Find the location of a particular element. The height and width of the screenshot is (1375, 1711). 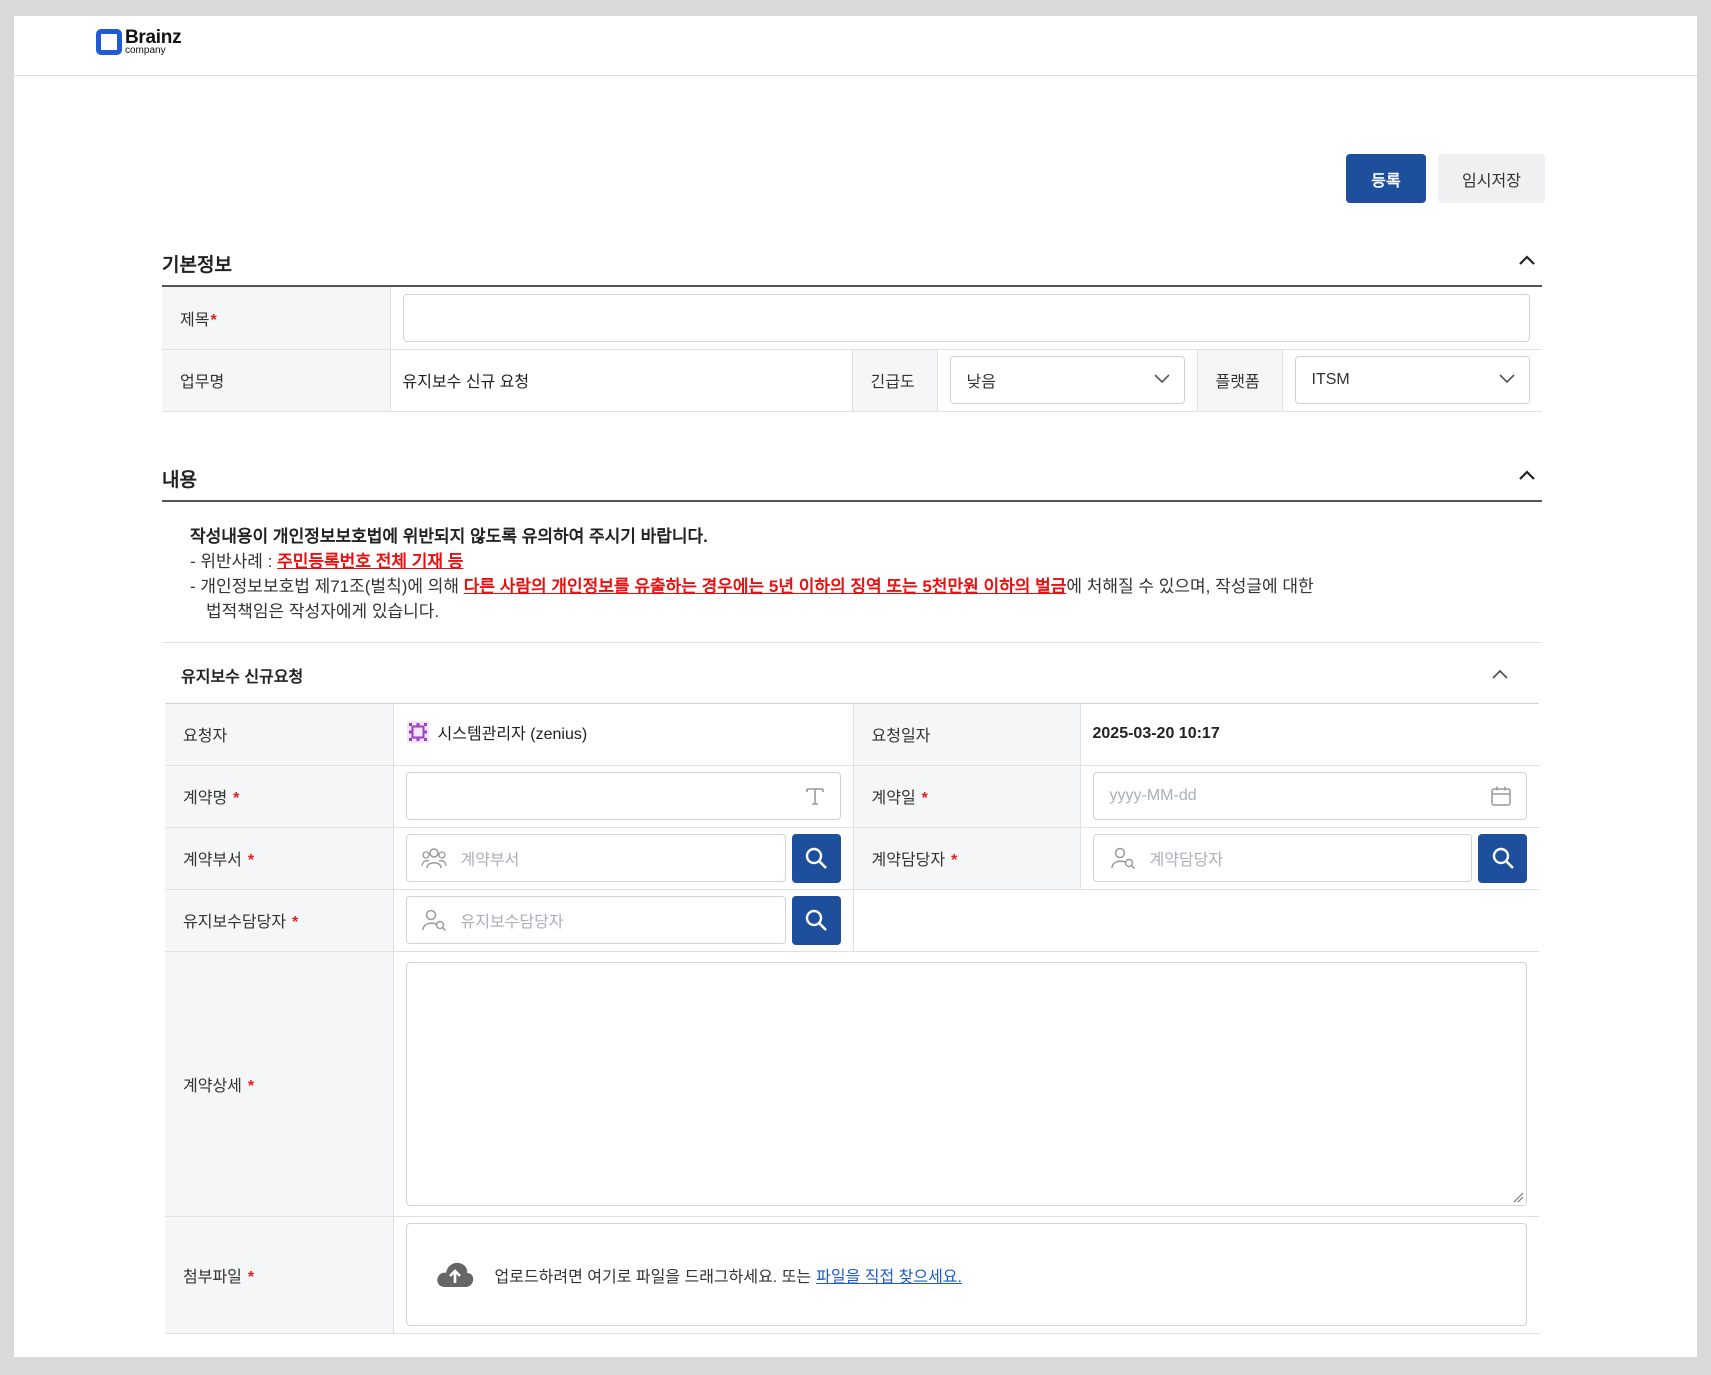

maint-manager-label: 유지보수담당자 * is located at coordinates (279, 920).